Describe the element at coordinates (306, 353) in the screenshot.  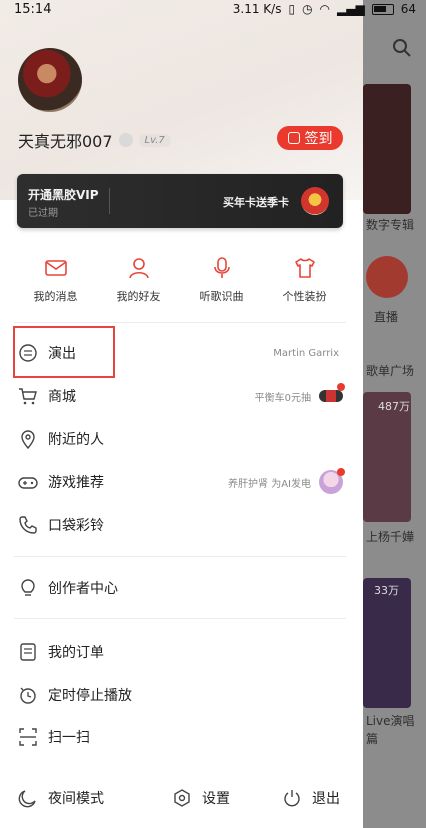
I see `menu-extra: Martin Garrix` at that location.